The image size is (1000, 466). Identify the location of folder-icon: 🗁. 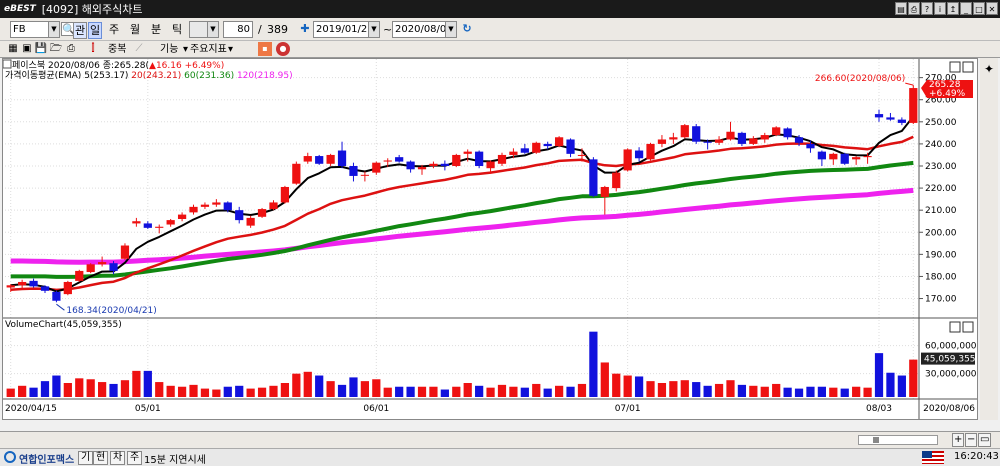
(56, 49).